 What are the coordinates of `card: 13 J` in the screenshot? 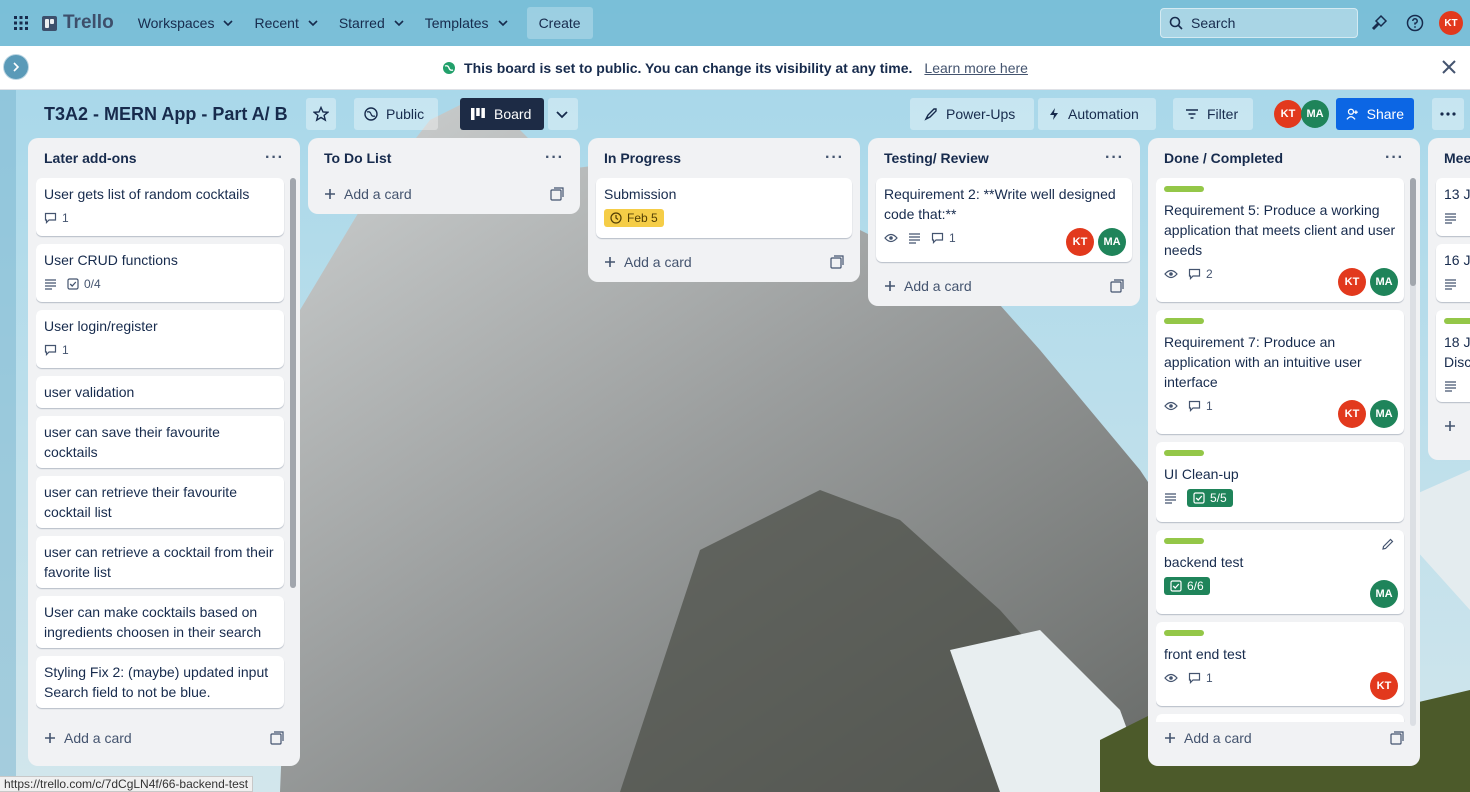 It's located at (1453, 207).